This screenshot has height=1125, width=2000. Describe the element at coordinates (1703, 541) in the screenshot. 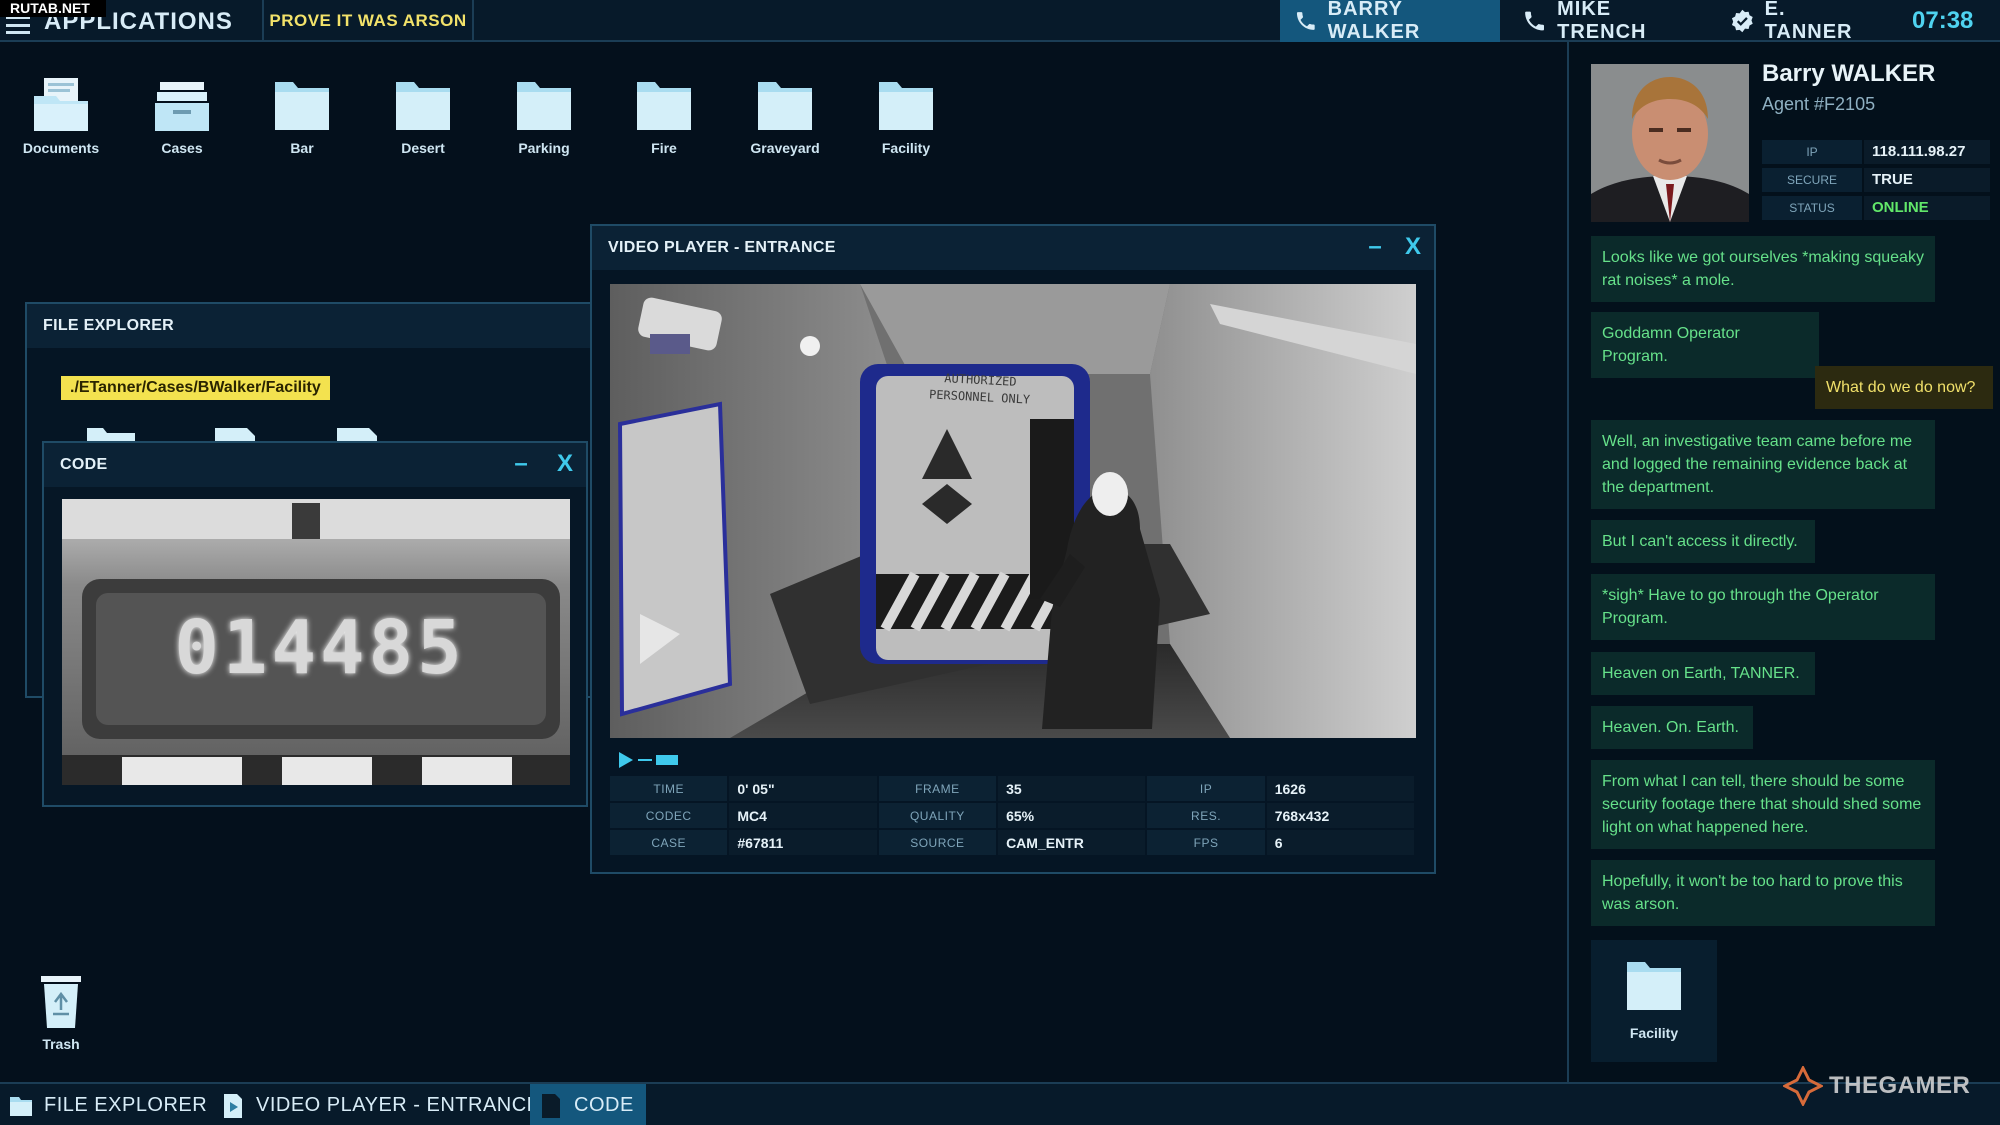

I see `chat-message: But I can't access it directly.` at that location.